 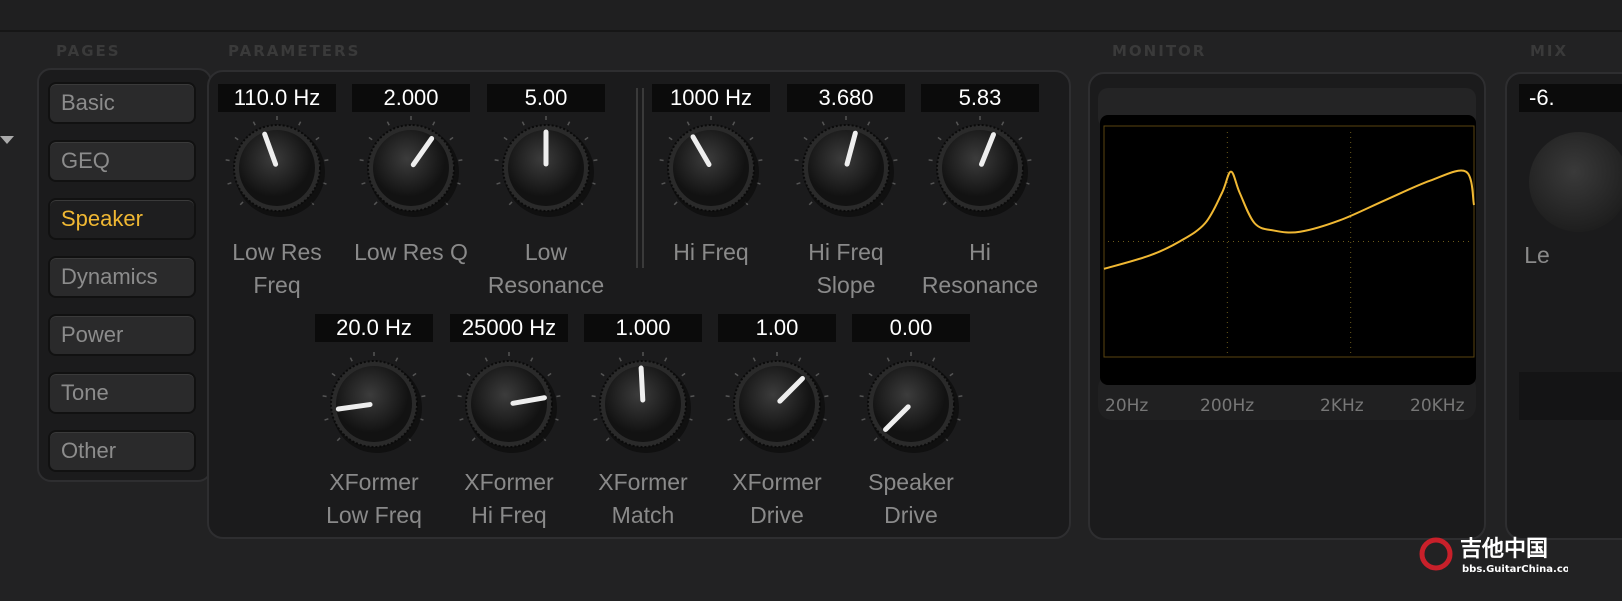 I want to click on svg-text: 吉他中国, so click(x=1504, y=549).